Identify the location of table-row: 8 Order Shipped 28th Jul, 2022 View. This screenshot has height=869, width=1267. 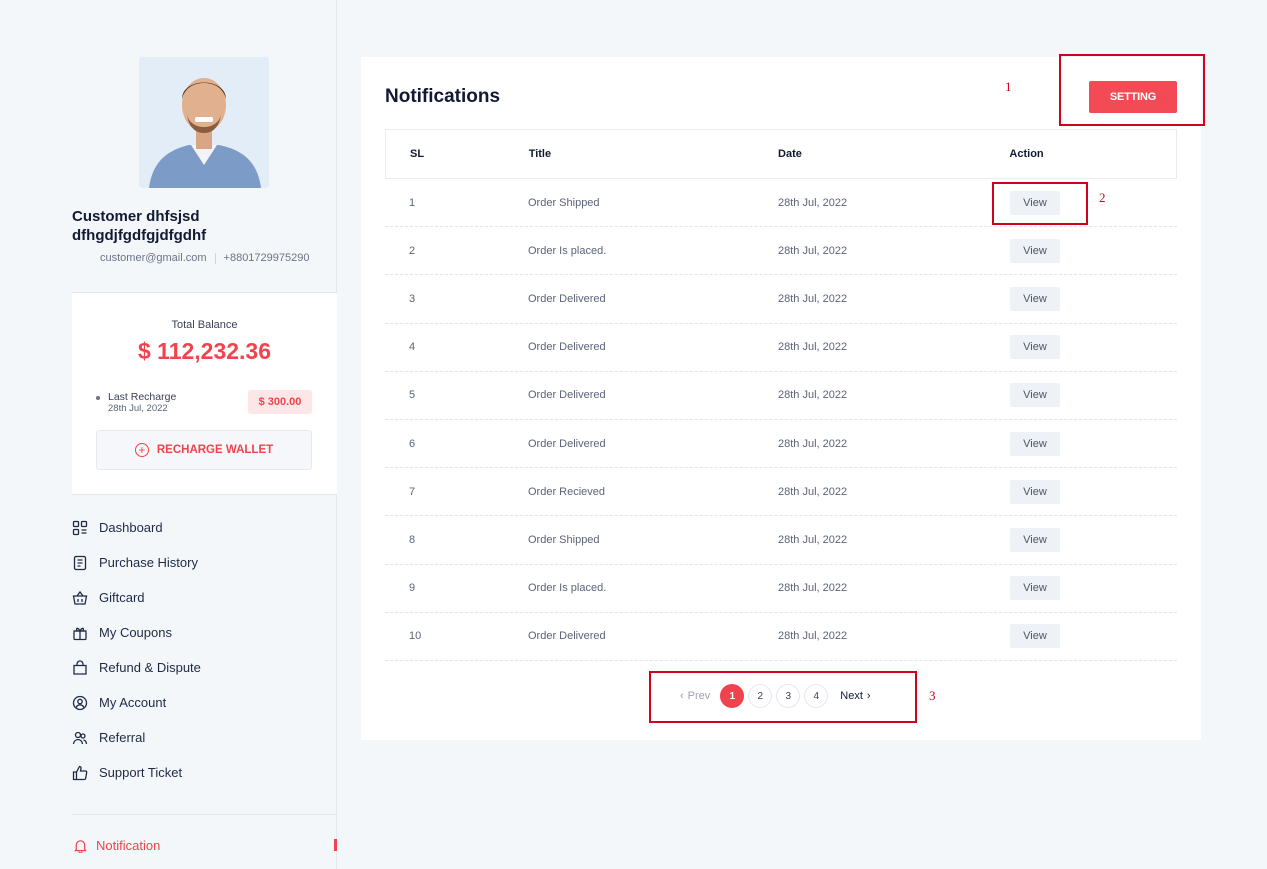
(781, 540).